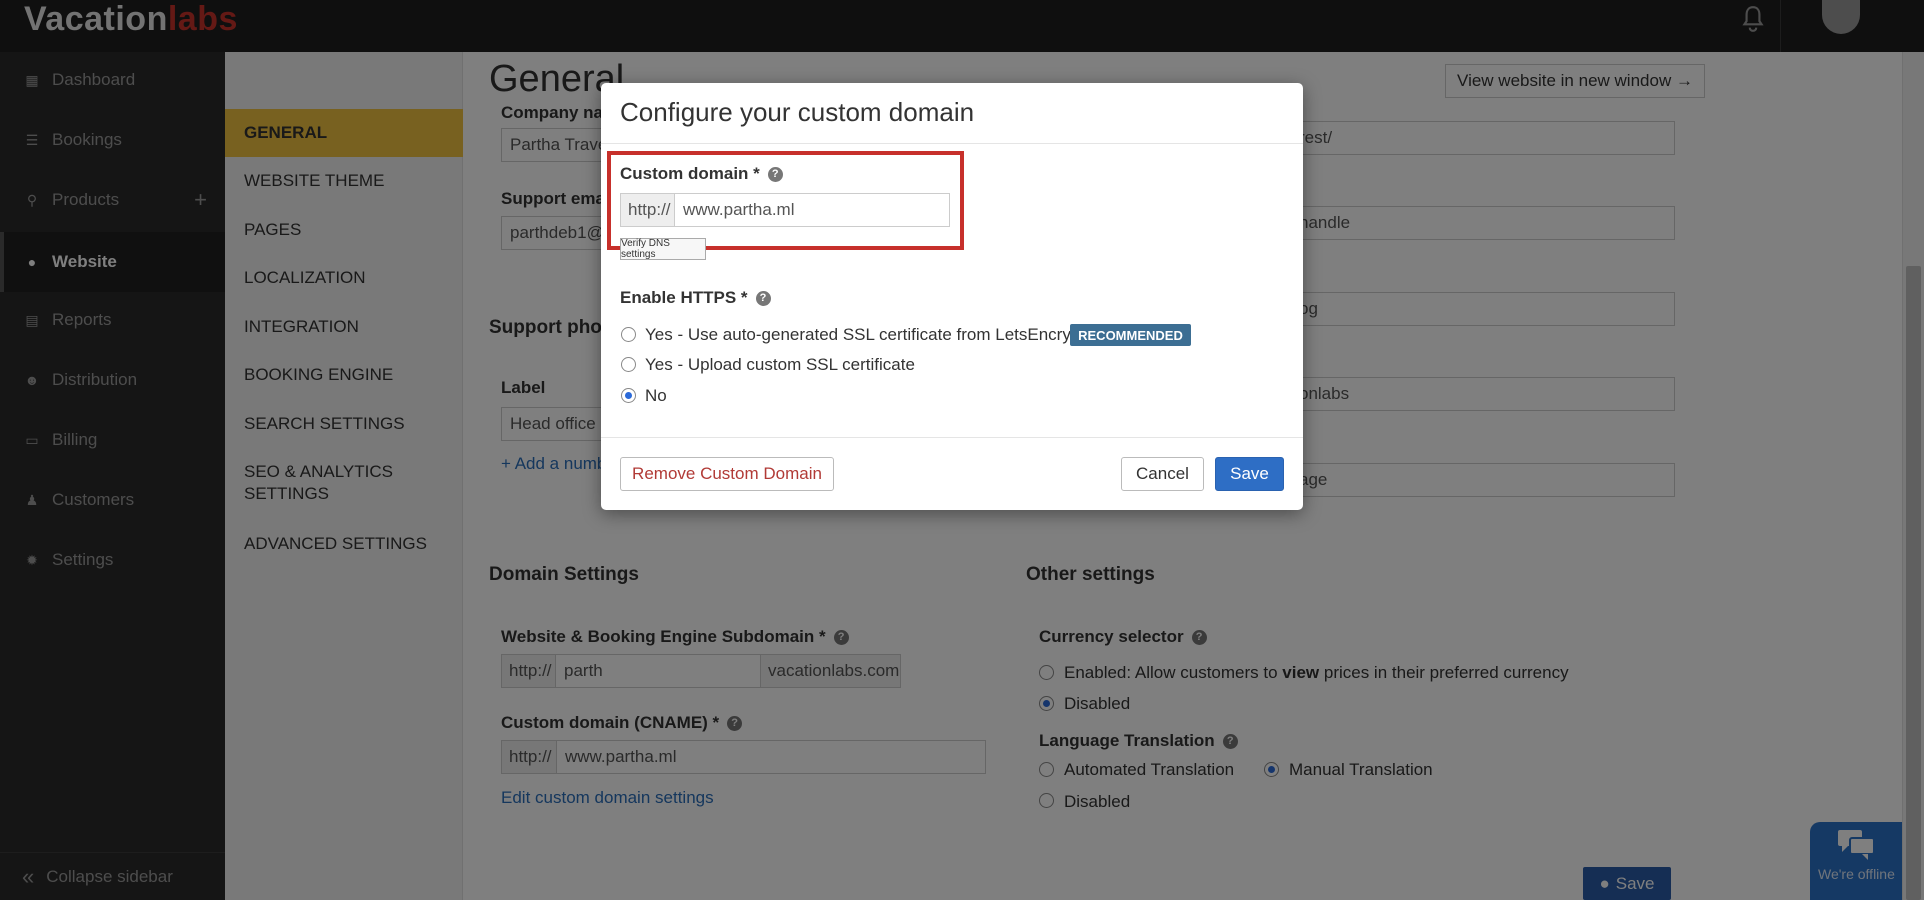  I want to click on remove-custom-domain-button: Remove Custom Domain, so click(727, 474).